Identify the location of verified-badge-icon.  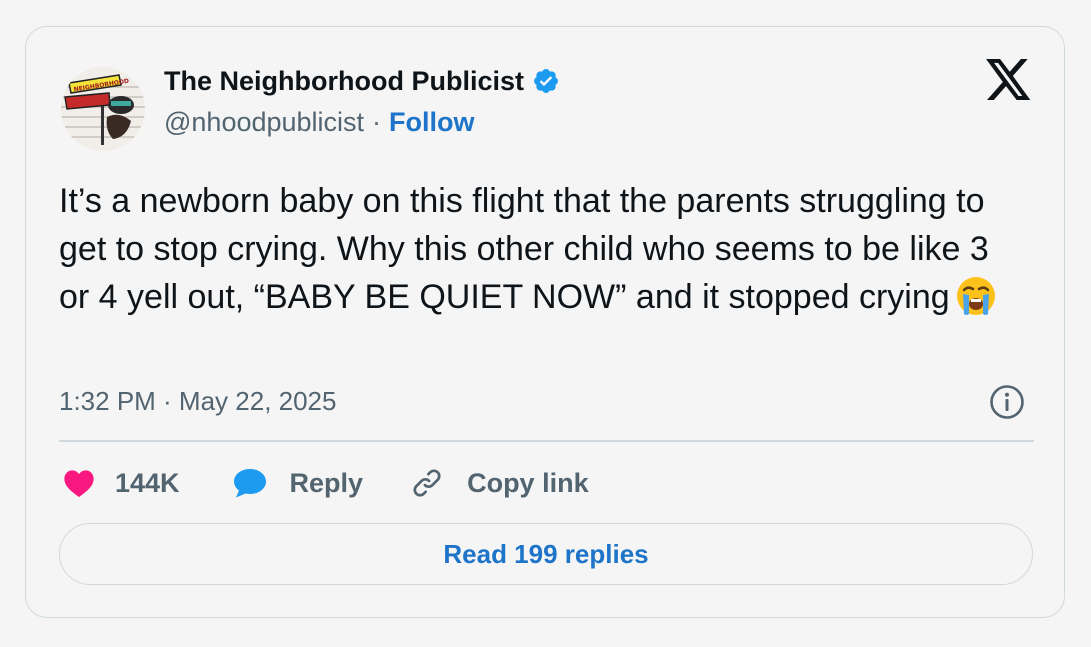
(546, 81).